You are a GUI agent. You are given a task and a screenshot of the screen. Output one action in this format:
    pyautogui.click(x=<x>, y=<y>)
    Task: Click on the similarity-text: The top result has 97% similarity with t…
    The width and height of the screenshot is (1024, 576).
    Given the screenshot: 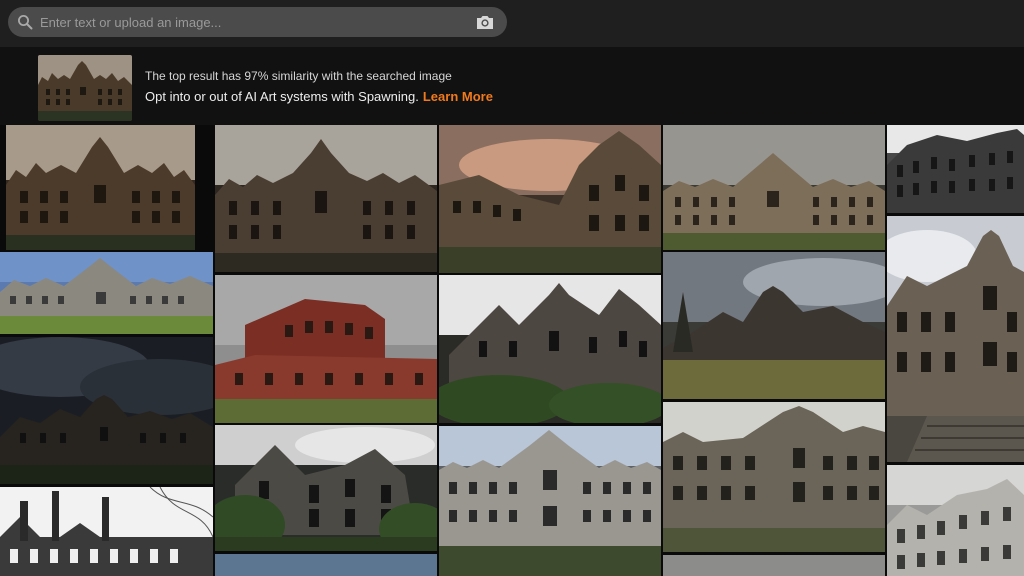 What is the action you would take?
    pyautogui.click(x=298, y=76)
    